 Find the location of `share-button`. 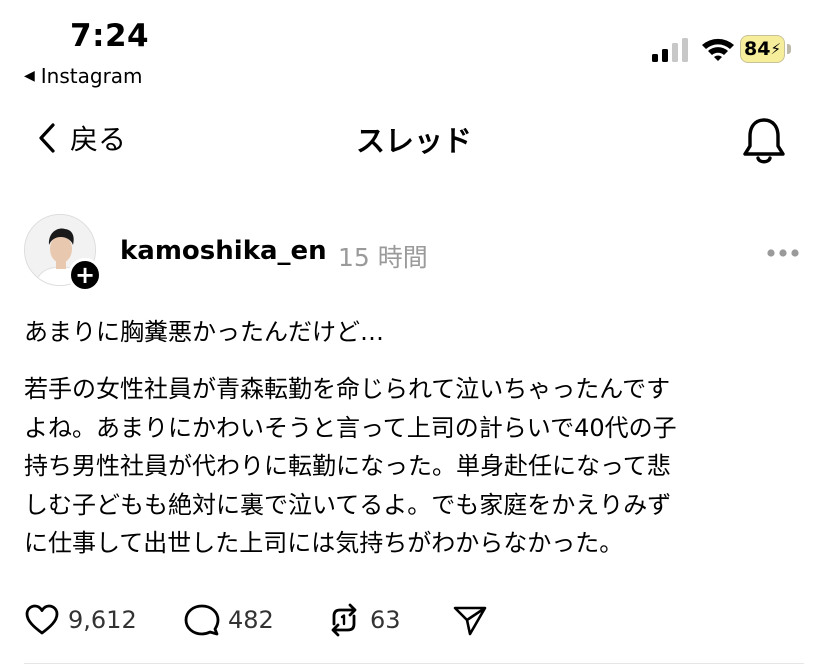

share-button is located at coordinates (470, 620).